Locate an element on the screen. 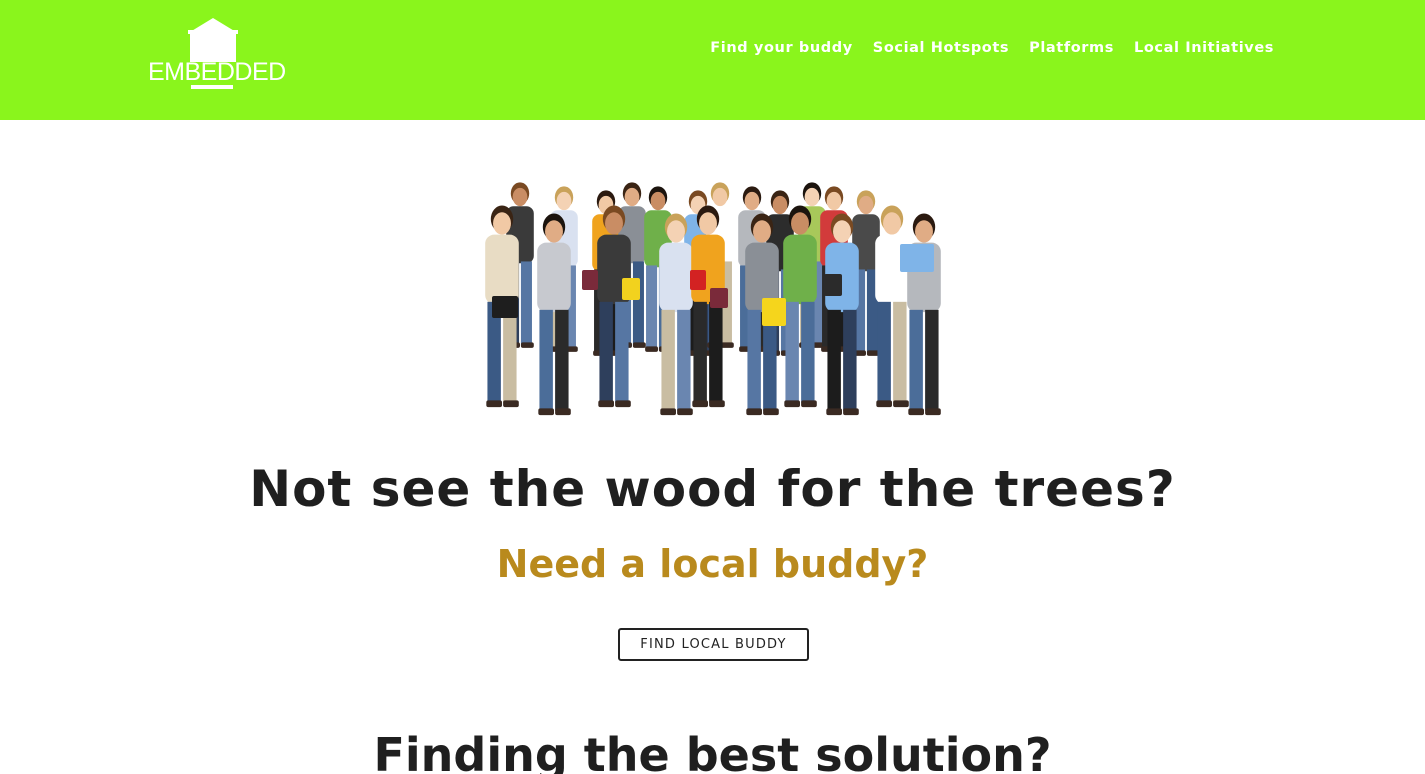 This screenshot has width=1425, height=774. logo-underline is located at coordinates (212, 87).